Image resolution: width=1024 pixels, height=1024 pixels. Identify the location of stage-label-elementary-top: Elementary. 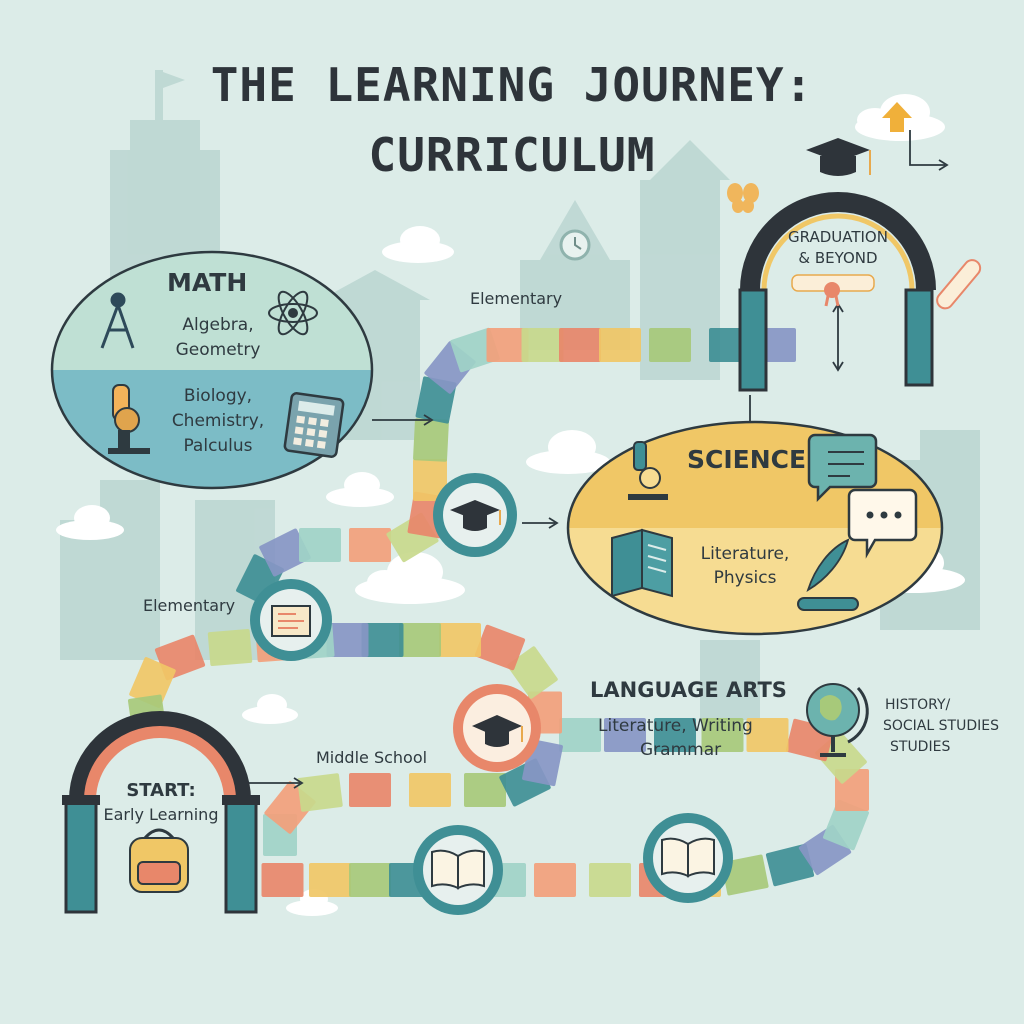
(516, 298).